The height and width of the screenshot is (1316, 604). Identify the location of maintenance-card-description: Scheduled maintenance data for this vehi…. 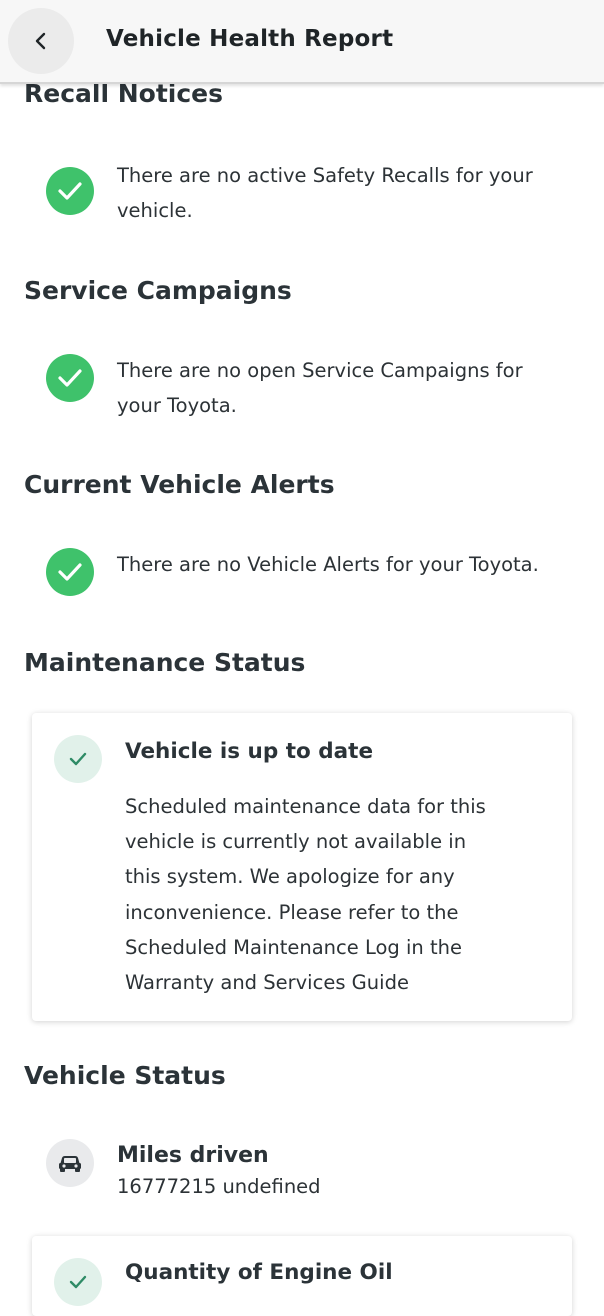
(305, 895).